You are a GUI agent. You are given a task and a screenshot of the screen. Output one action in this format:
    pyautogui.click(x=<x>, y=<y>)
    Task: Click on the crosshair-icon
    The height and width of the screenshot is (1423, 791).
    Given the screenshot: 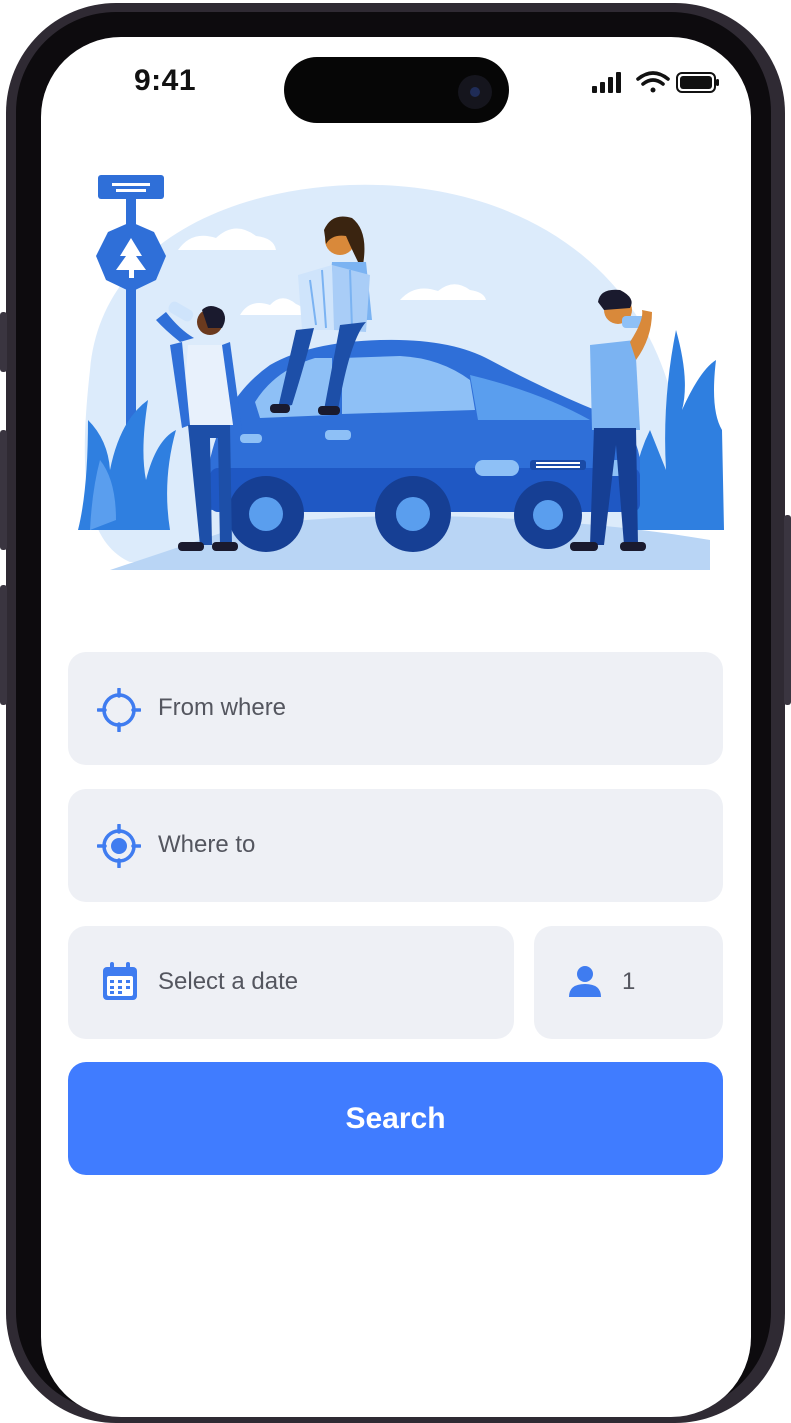 What is the action you would take?
    pyautogui.click(x=119, y=710)
    